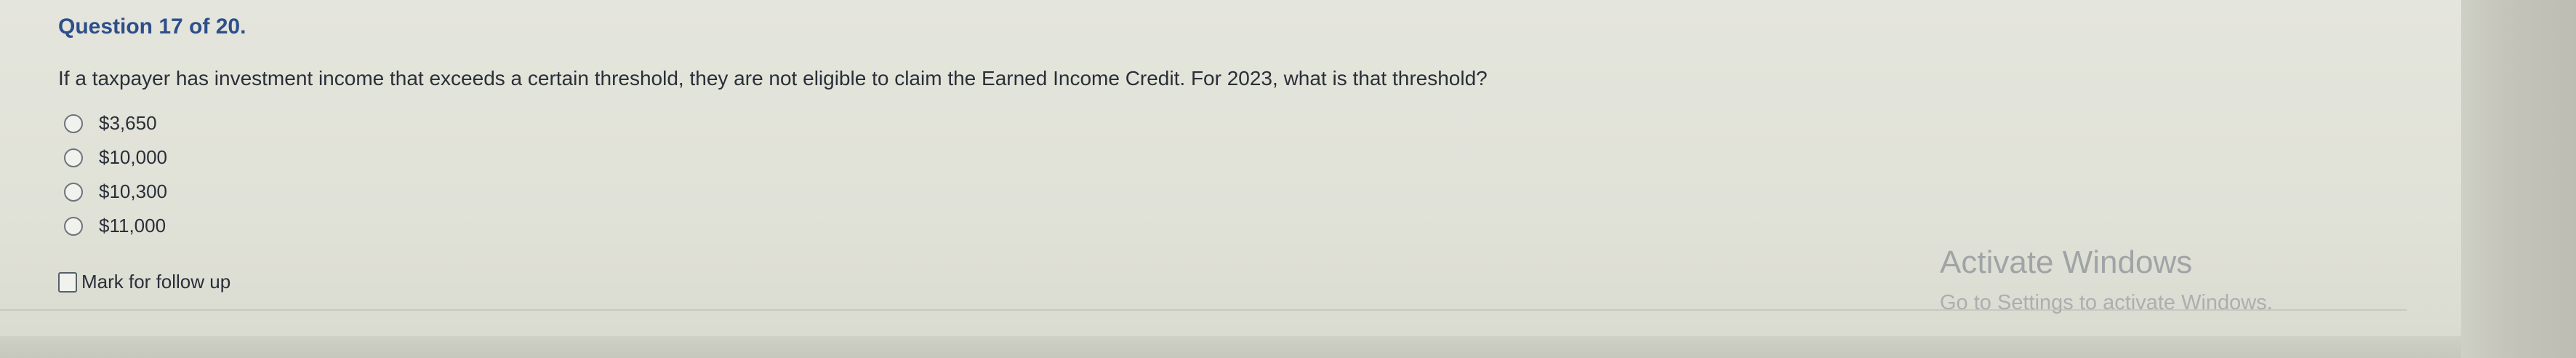 The height and width of the screenshot is (358, 2576). I want to click on option-label: $3,650, so click(128, 123).